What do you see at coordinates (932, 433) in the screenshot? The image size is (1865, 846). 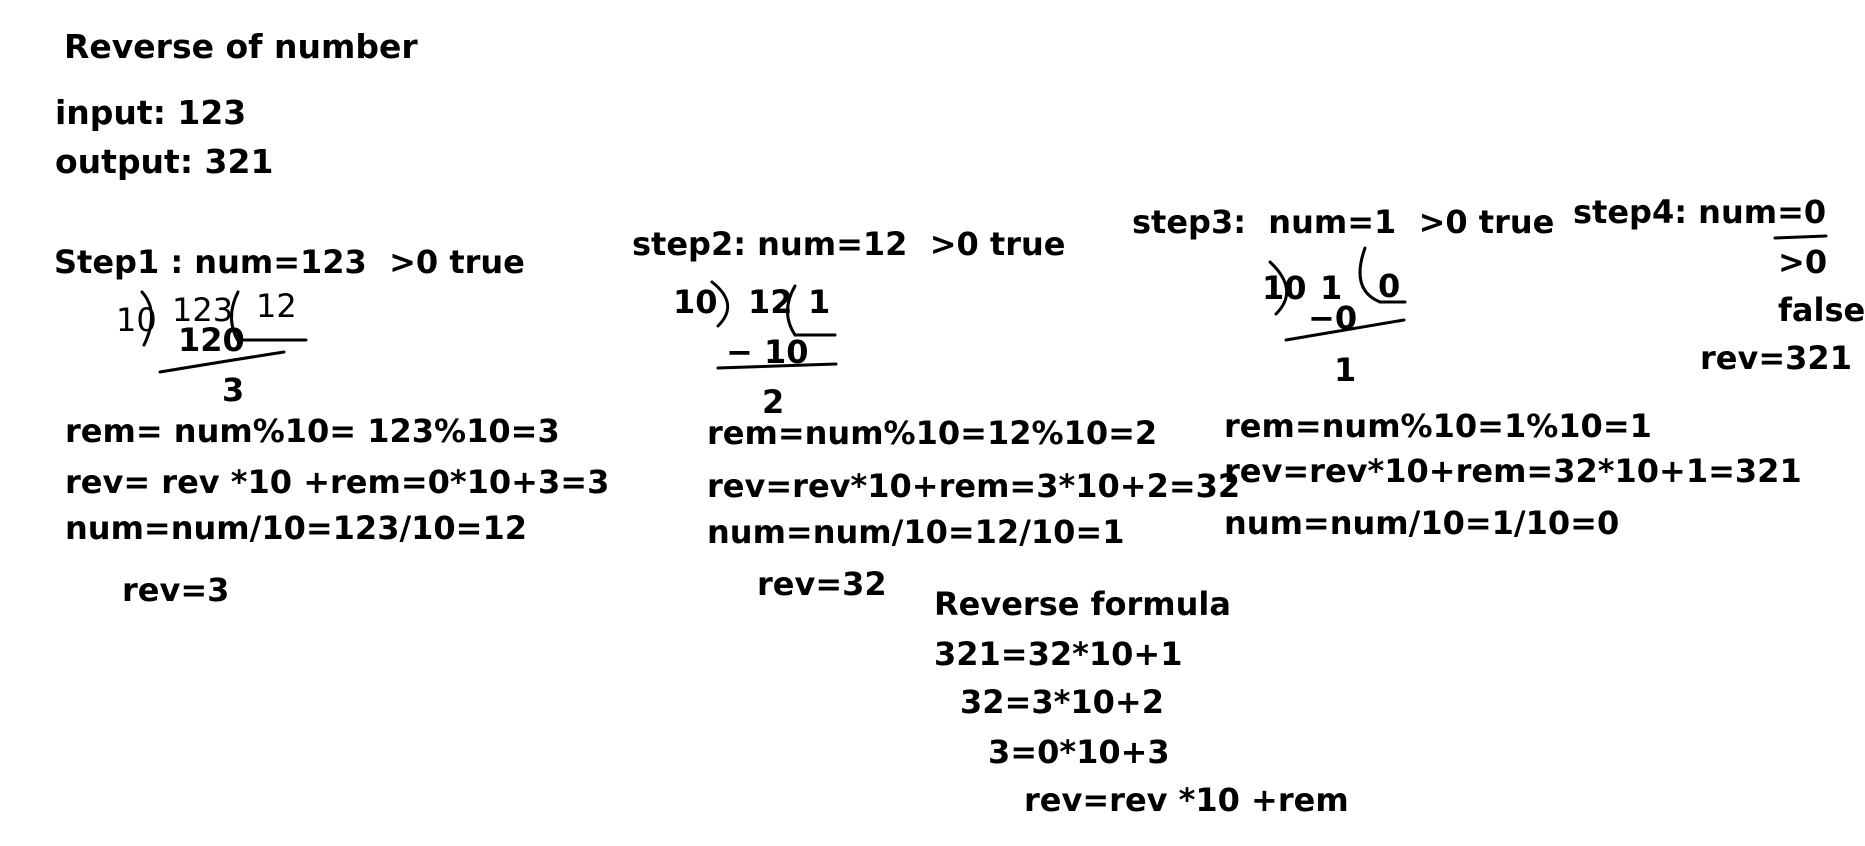 I see `step2-rem: rem=num%10=12%10=2` at bounding box center [932, 433].